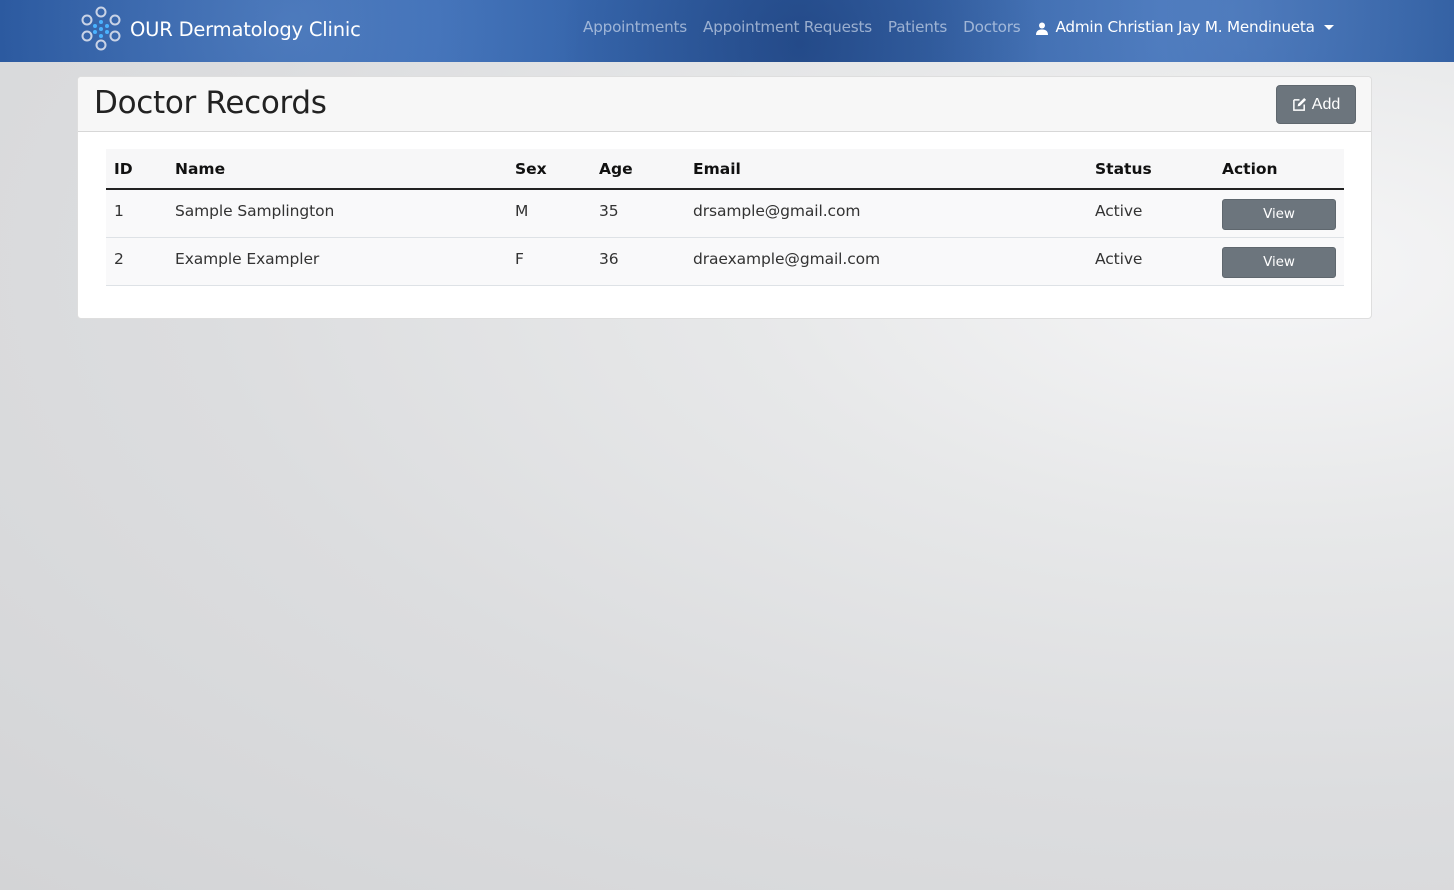 This screenshot has width=1454, height=890. I want to click on edit-icon, so click(1299, 104).